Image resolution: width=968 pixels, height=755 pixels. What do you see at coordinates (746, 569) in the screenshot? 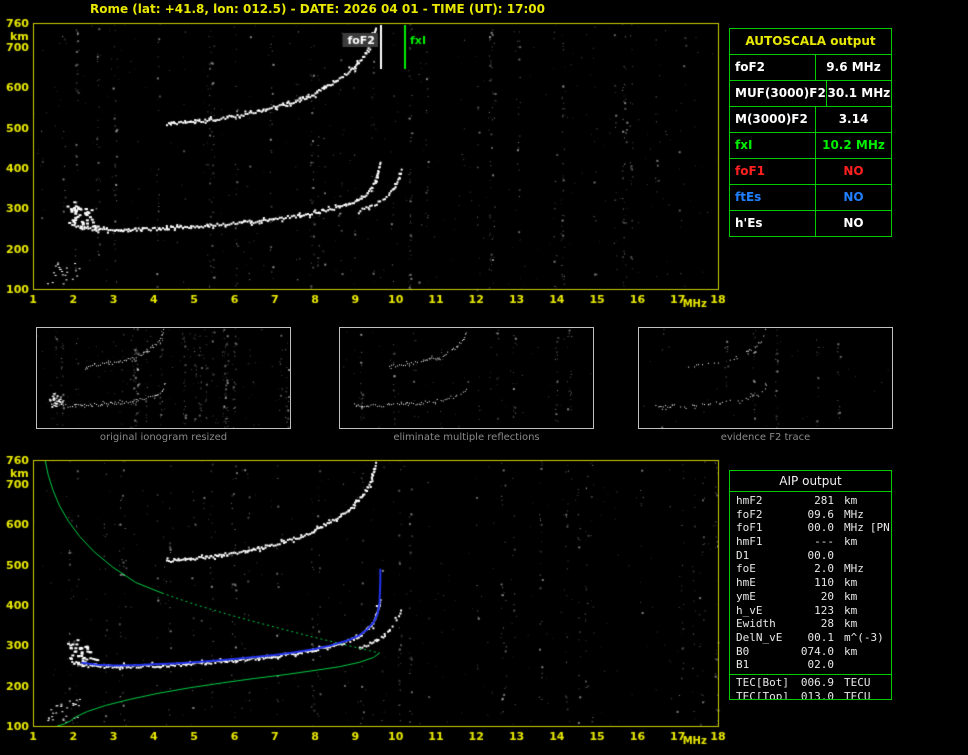
I see `aip-row-label: foE` at bounding box center [746, 569].